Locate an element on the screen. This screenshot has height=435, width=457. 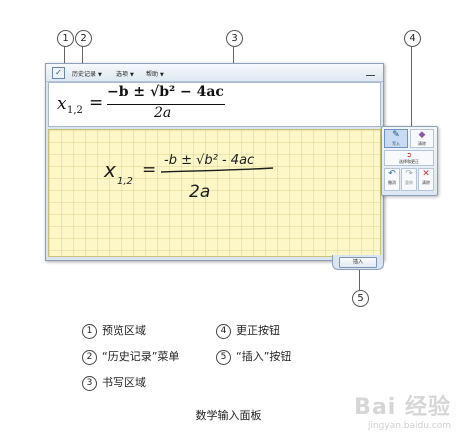
legend-number: 5 is located at coordinates (223, 357).